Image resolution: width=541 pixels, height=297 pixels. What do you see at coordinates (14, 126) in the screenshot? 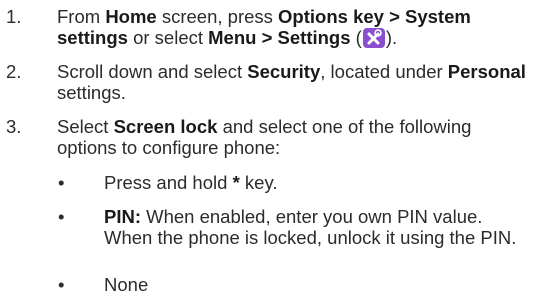
I see `step-number: 3.` at bounding box center [14, 126].